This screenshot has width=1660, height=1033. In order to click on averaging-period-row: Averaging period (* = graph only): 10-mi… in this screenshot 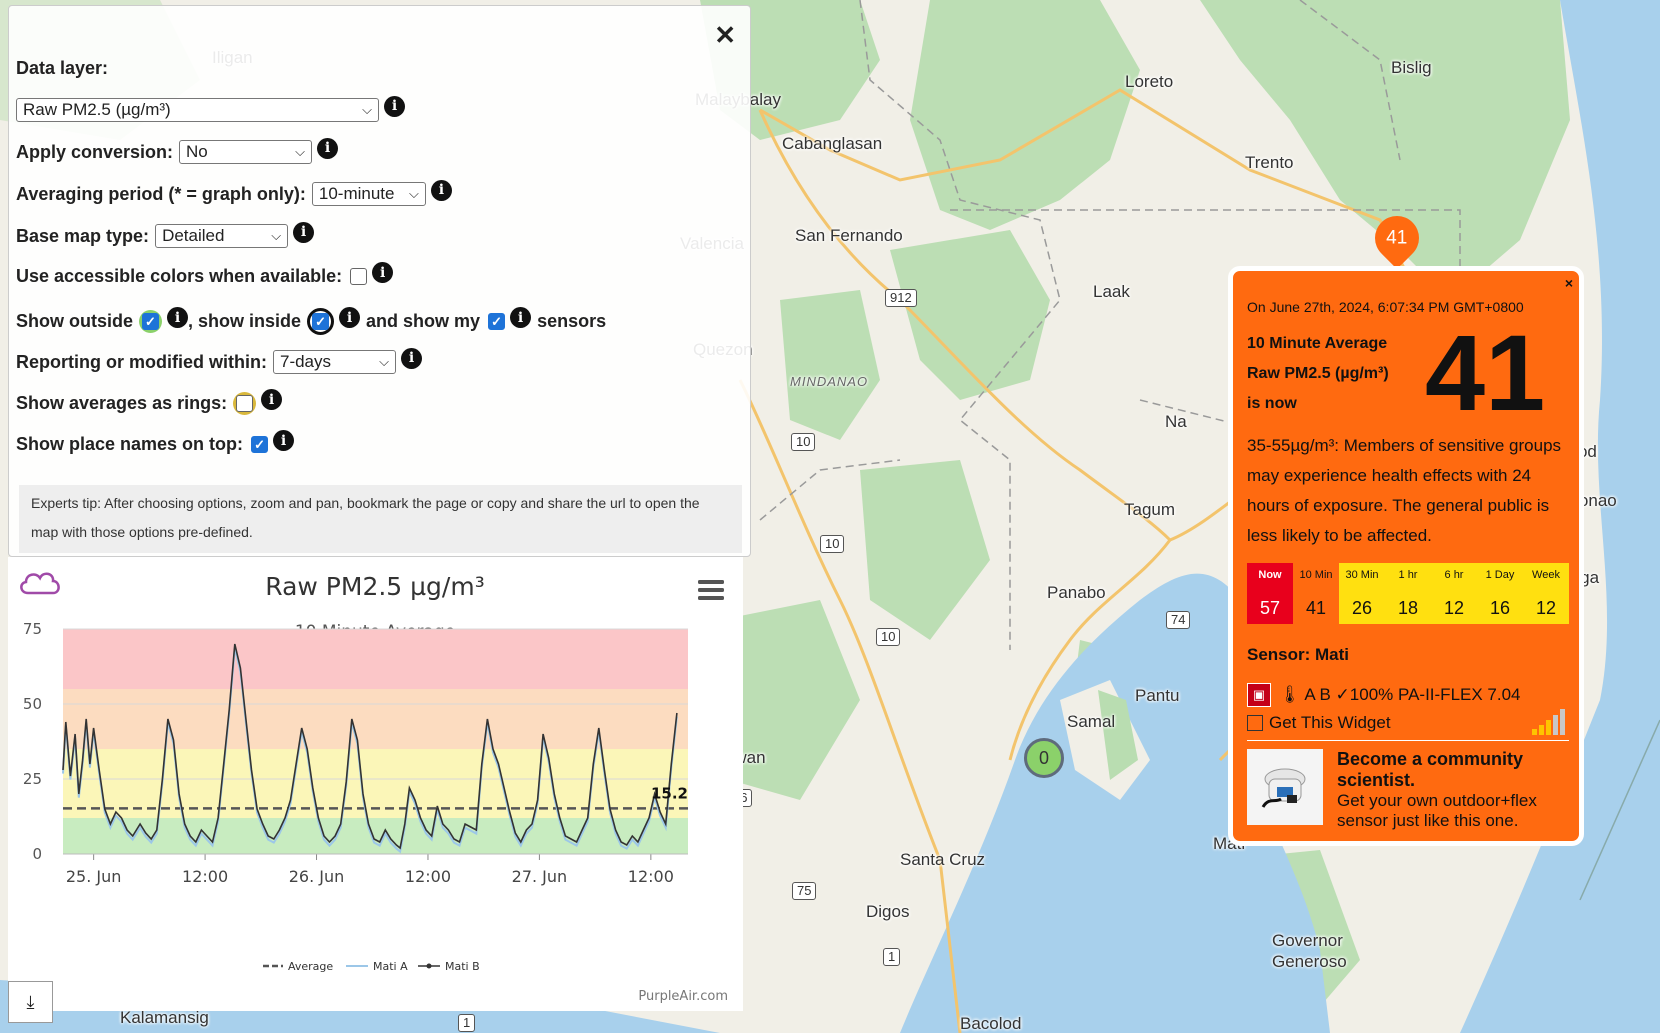, I will do `click(234, 192)`.